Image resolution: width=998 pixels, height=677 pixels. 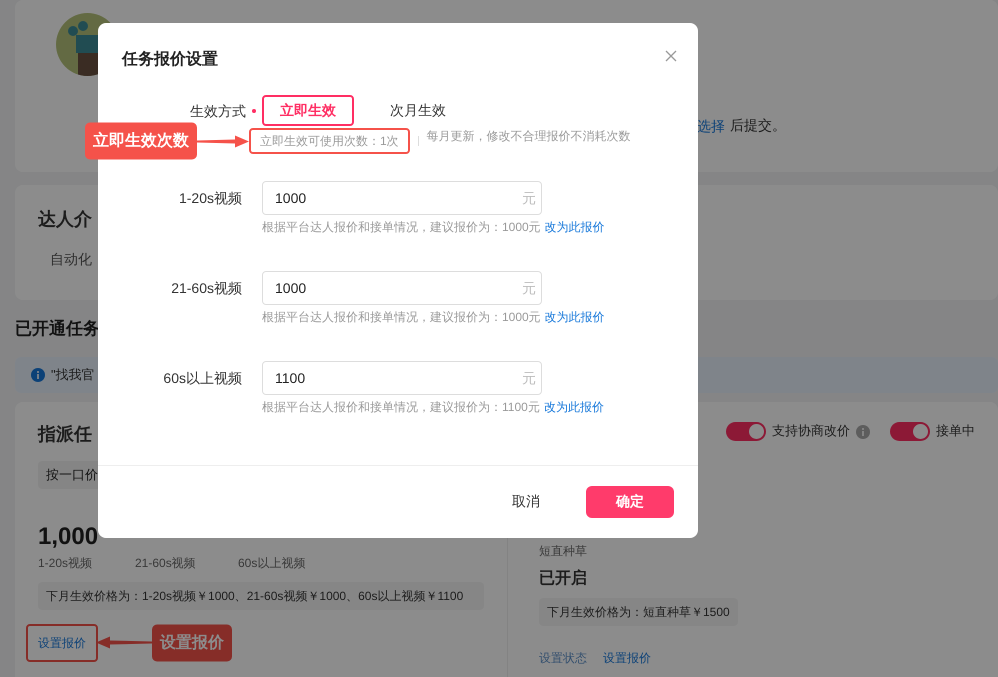 What do you see at coordinates (811, 431) in the screenshot?
I see `toggle-label: 支持协商改价` at bounding box center [811, 431].